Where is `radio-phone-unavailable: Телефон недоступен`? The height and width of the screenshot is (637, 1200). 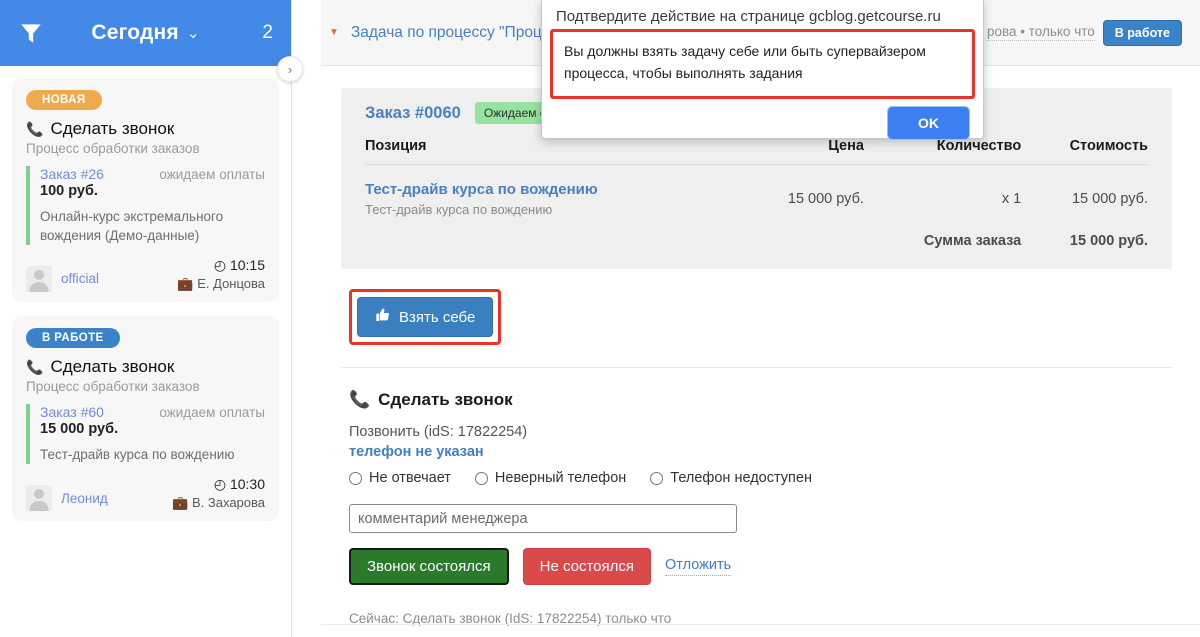 radio-phone-unavailable: Телефон недоступен is located at coordinates (731, 478).